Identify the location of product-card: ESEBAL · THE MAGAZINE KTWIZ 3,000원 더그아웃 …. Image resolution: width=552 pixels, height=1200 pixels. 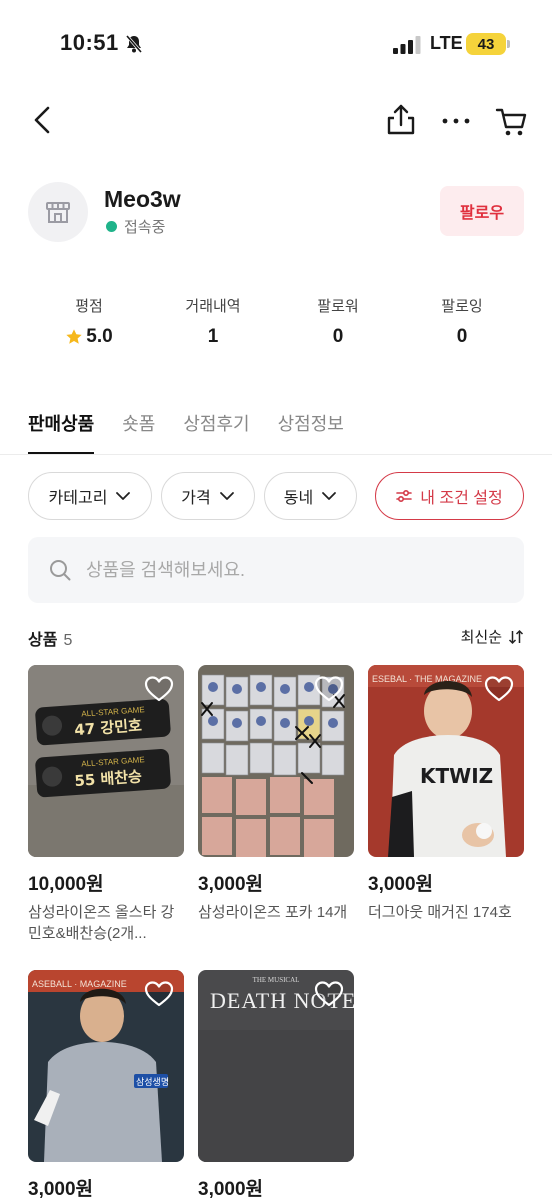
(446, 794).